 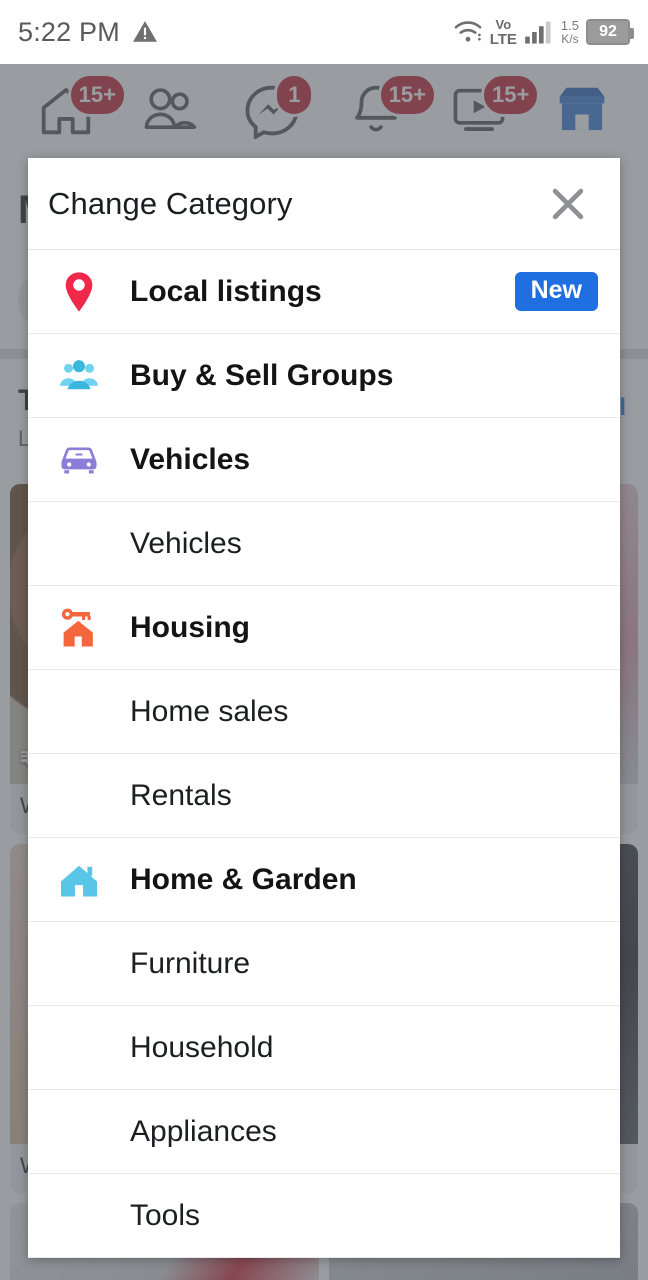 I want to click on category-label: Home & Garden, so click(x=243, y=879).